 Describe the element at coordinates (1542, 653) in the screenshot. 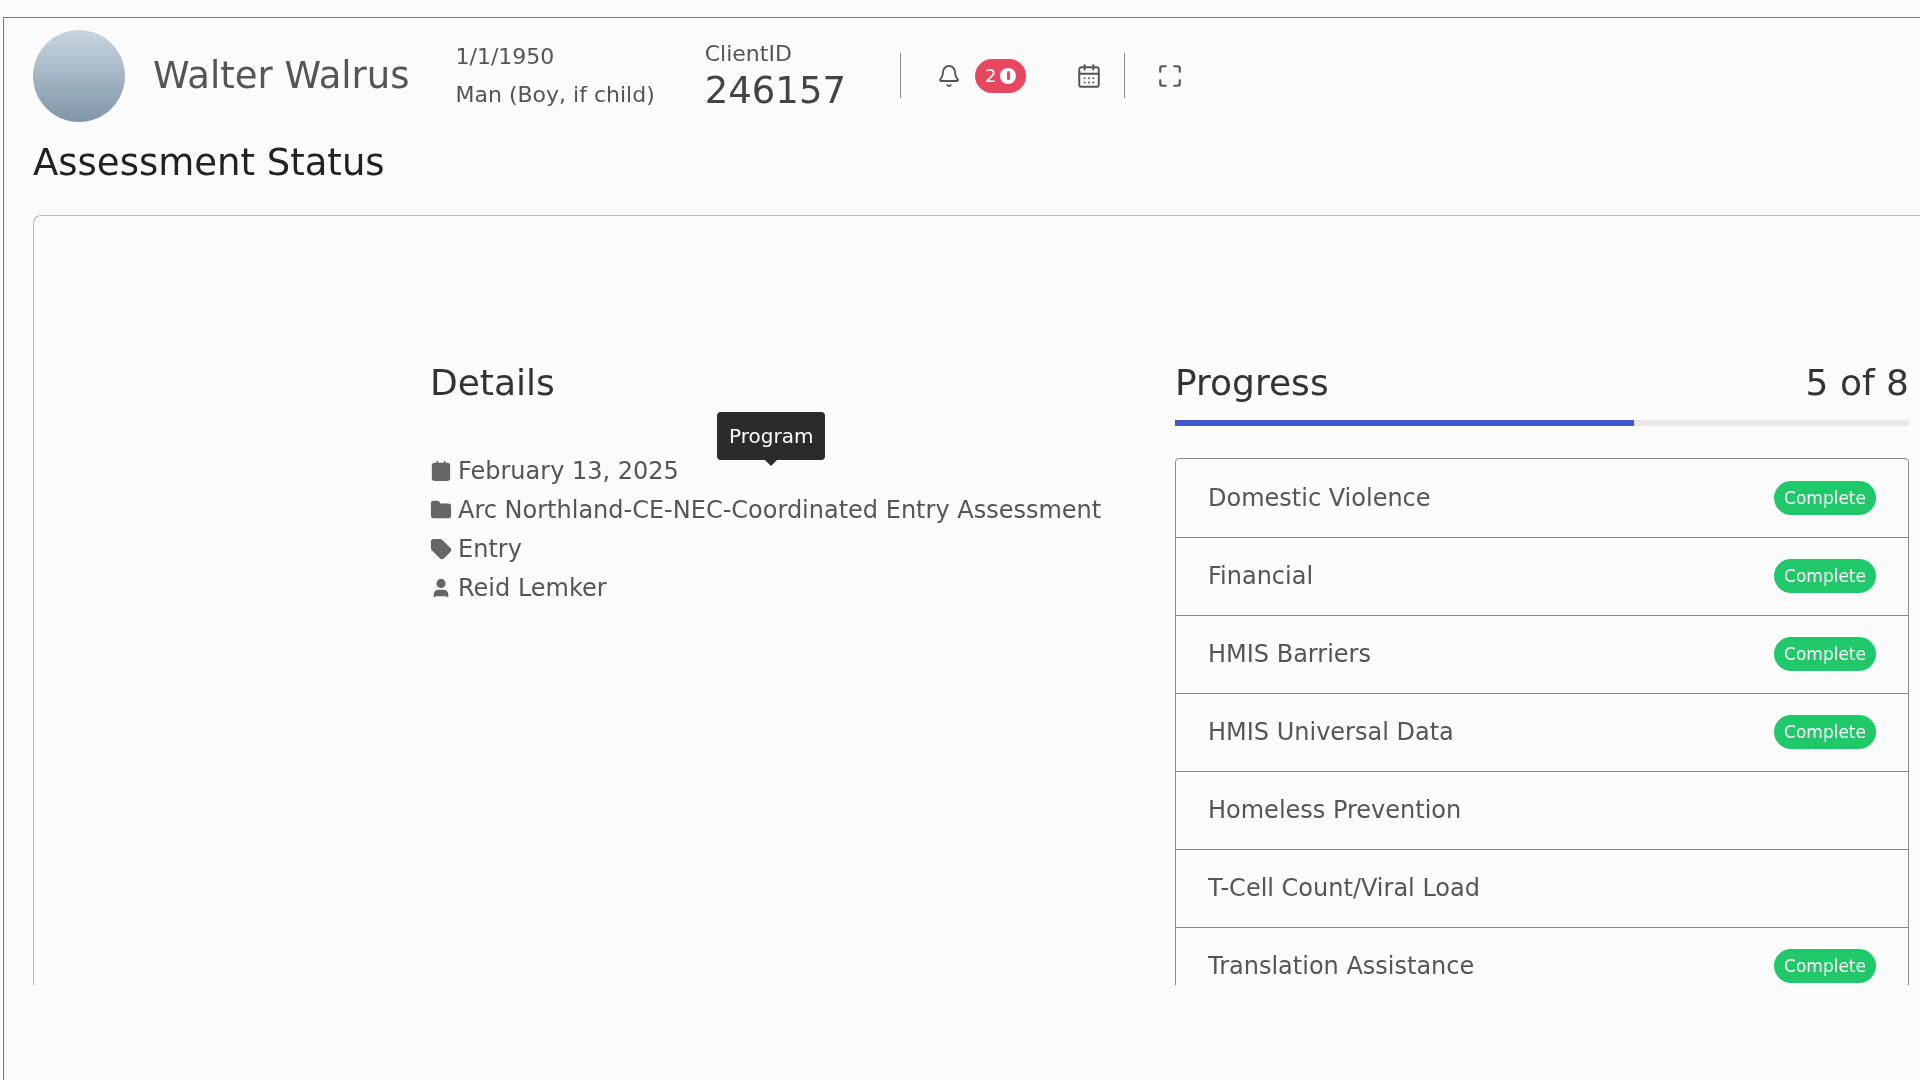

I see `section-row: HMIS Barriers Complete` at that location.